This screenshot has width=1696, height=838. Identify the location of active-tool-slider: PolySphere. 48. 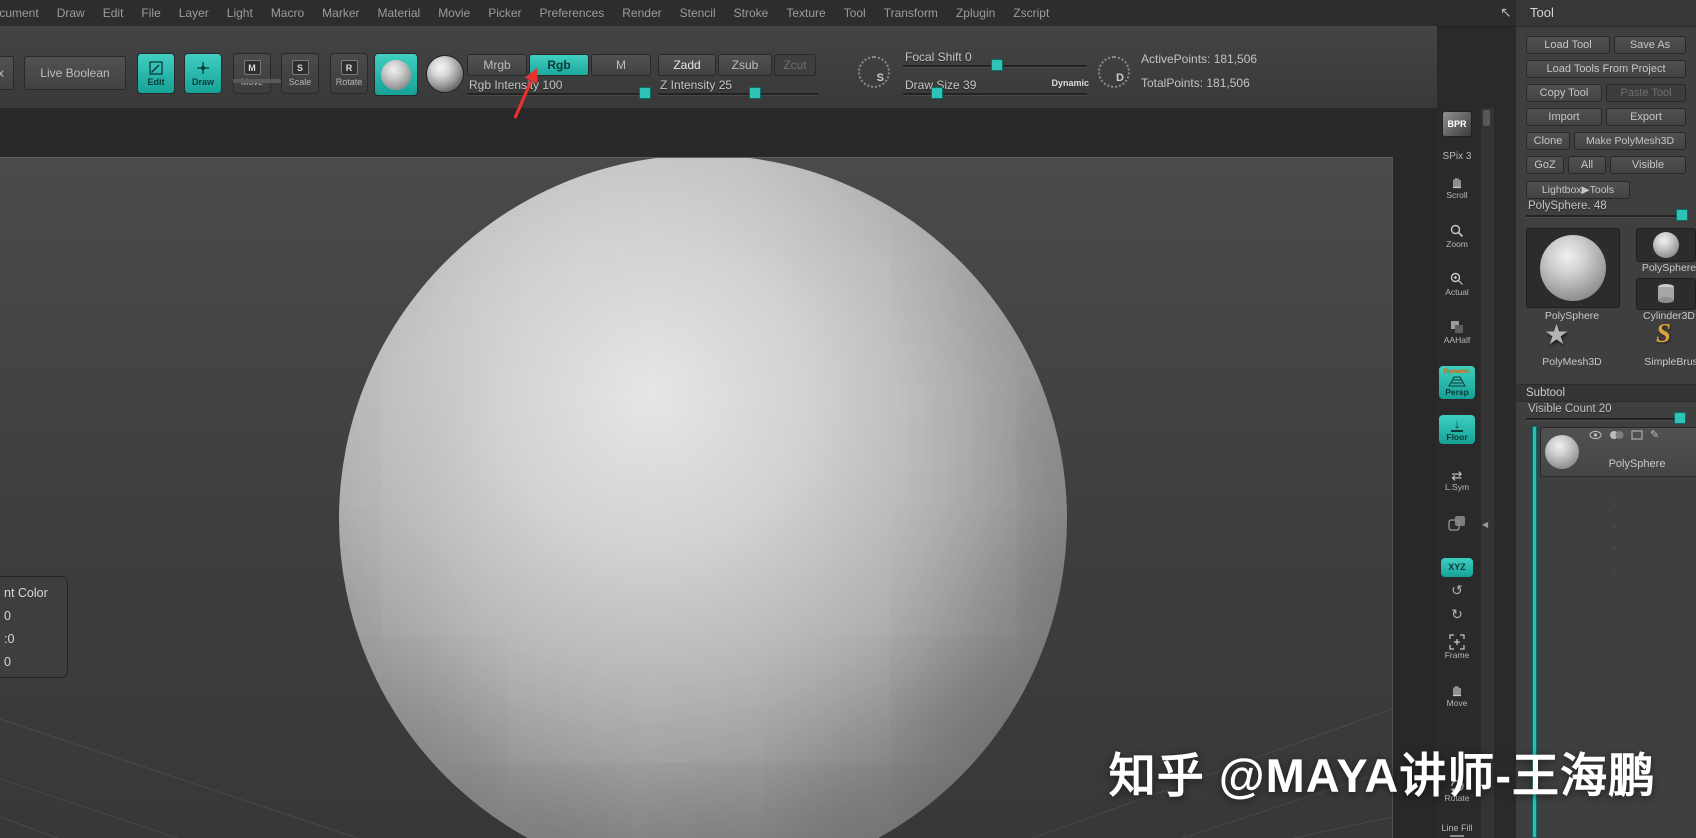
(1607, 210).